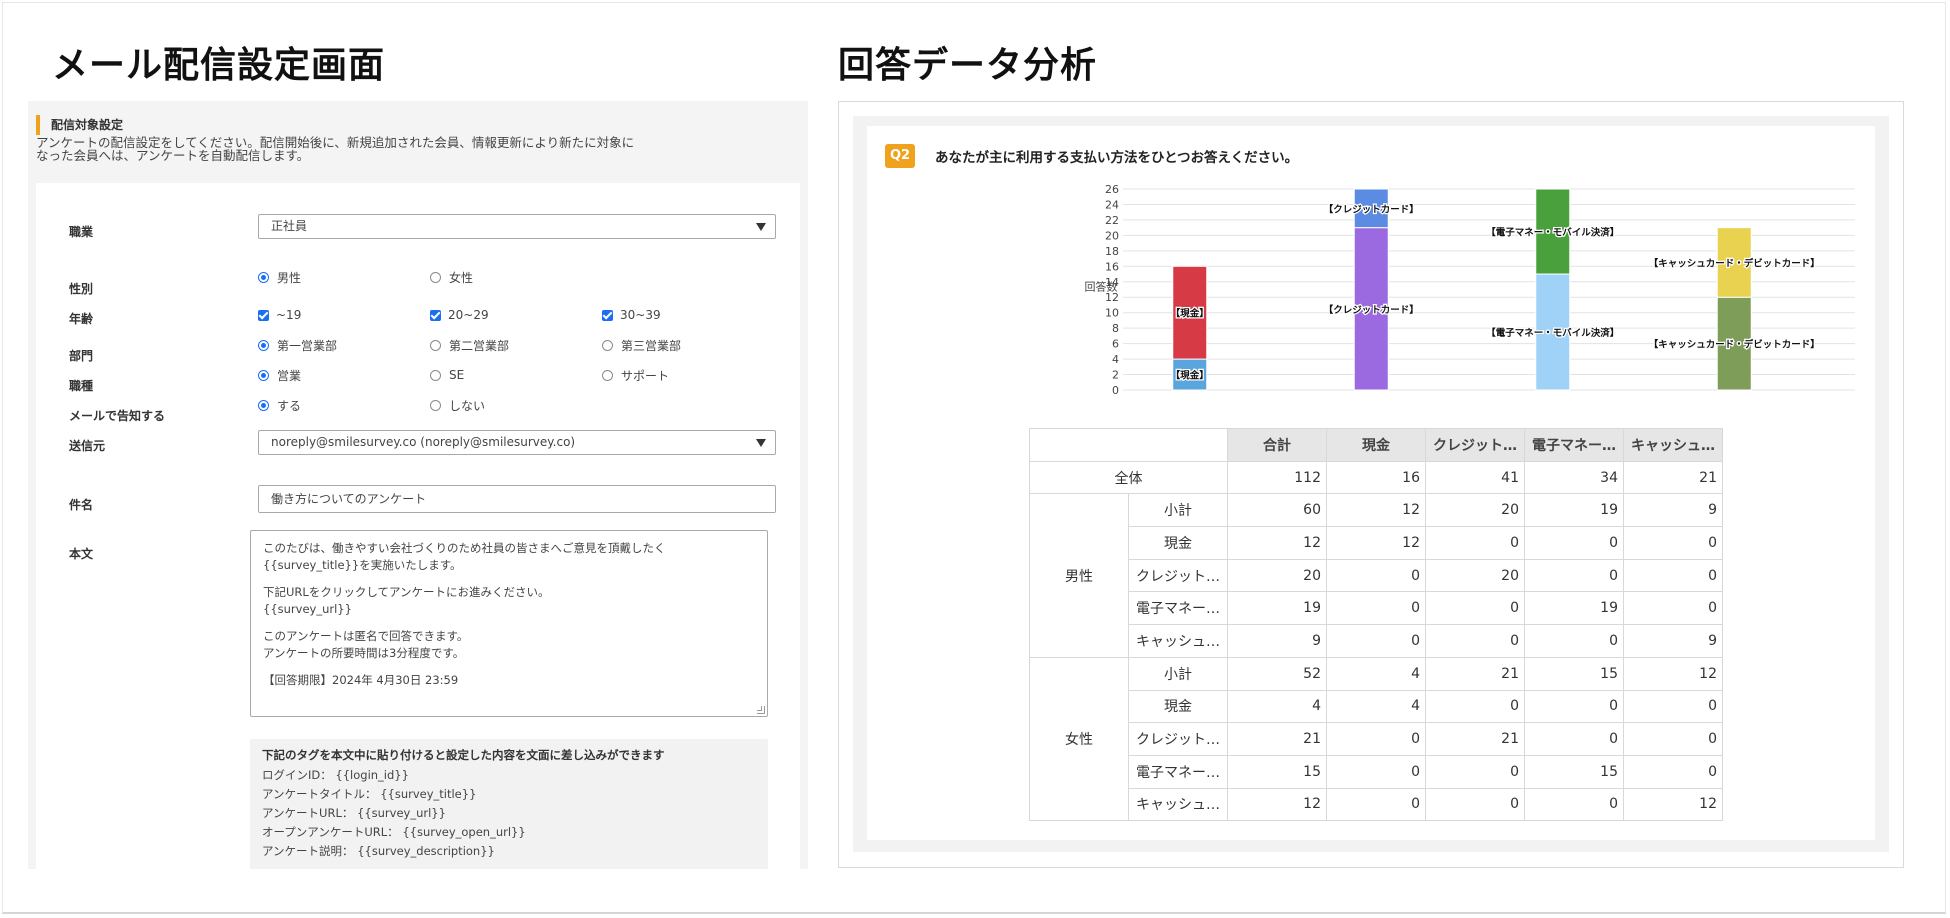 The image size is (1950, 918). I want to click on gender-label: 性別, so click(81, 289).